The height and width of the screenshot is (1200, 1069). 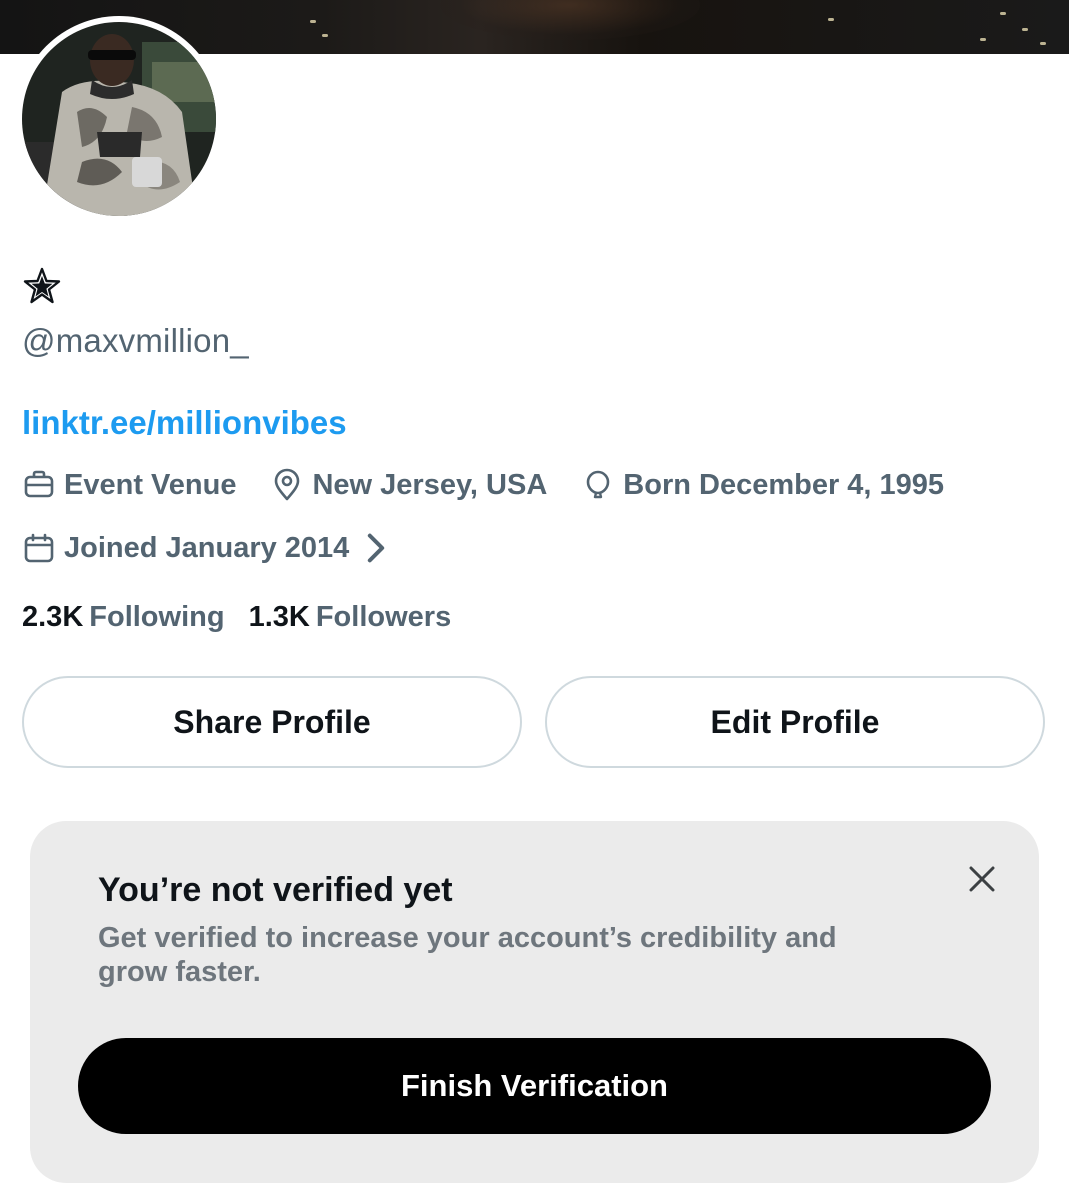 I want to click on followers-label: Followers, so click(x=383, y=617).